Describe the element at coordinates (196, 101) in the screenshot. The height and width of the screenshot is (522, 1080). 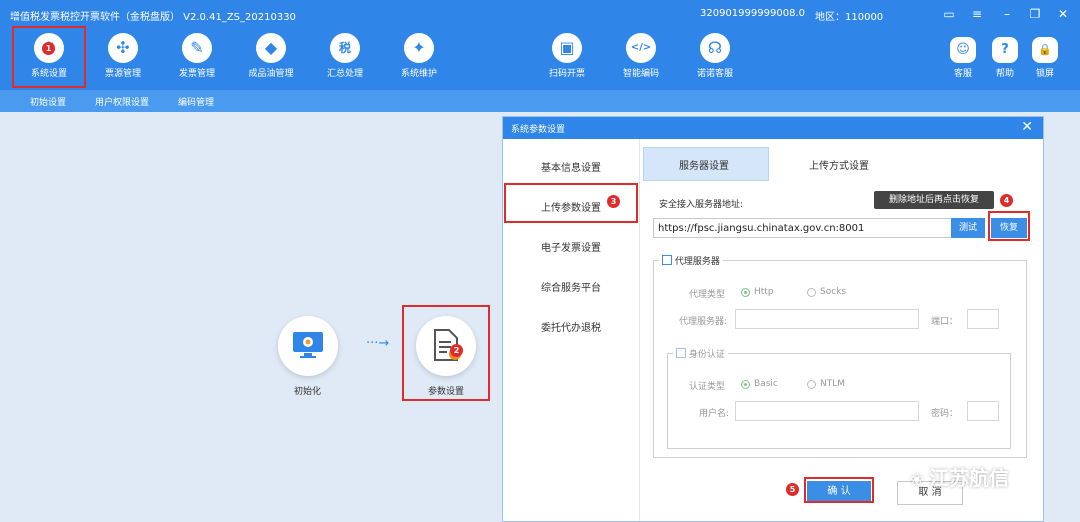
I see `subnav-code-management: 编码管理` at that location.